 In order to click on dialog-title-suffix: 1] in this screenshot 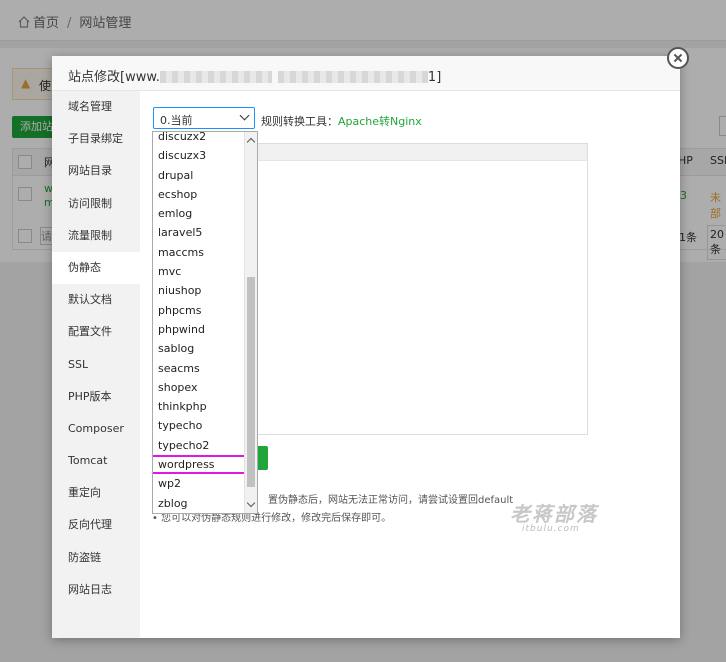, I will do `click(434, 77)`.